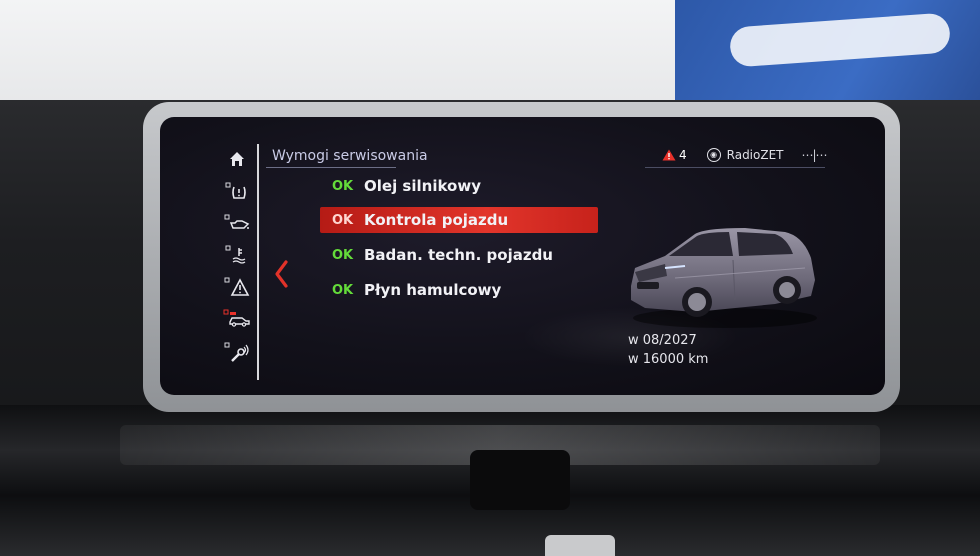 The width and height of the screenshot is (980, 556). What do you see at coordinates (520, 480) in the screenshot?
I see `air-vent` at bounding box center [520, 480].